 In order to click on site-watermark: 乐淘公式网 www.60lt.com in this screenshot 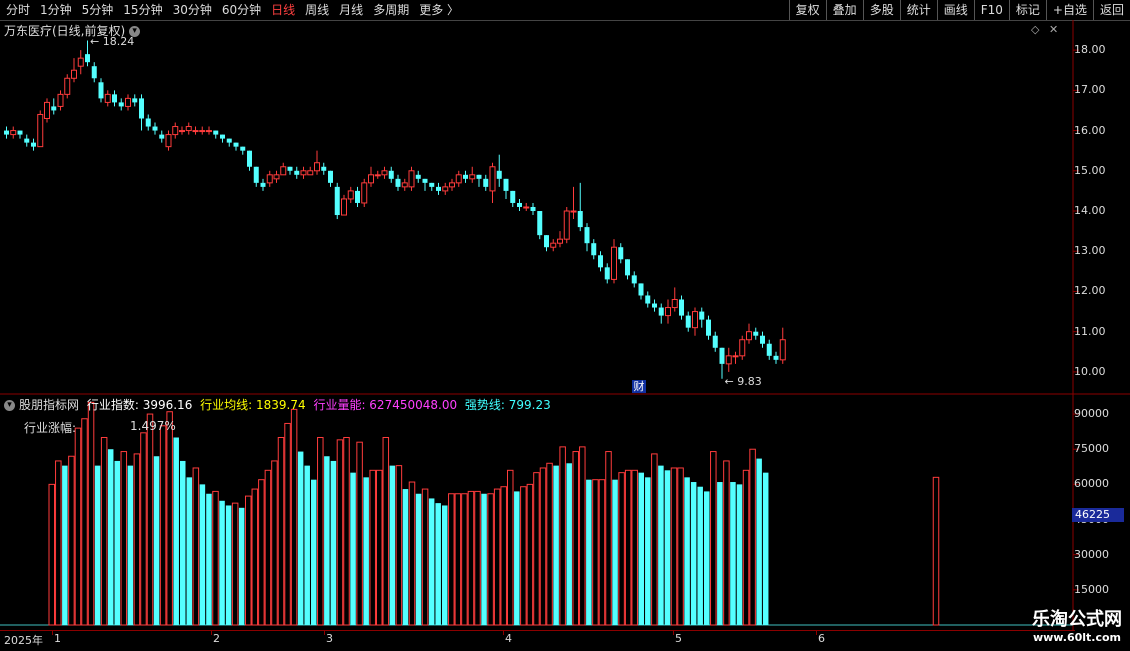, I will do `click(1077, 624)`.